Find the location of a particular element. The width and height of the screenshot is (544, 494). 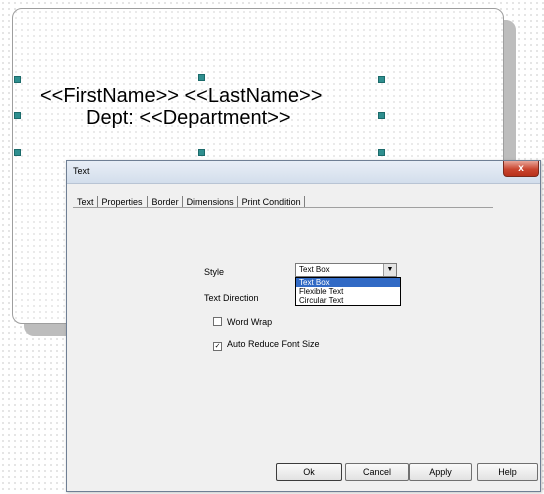

ok-button: Ok is located at coordinates (309, 472).